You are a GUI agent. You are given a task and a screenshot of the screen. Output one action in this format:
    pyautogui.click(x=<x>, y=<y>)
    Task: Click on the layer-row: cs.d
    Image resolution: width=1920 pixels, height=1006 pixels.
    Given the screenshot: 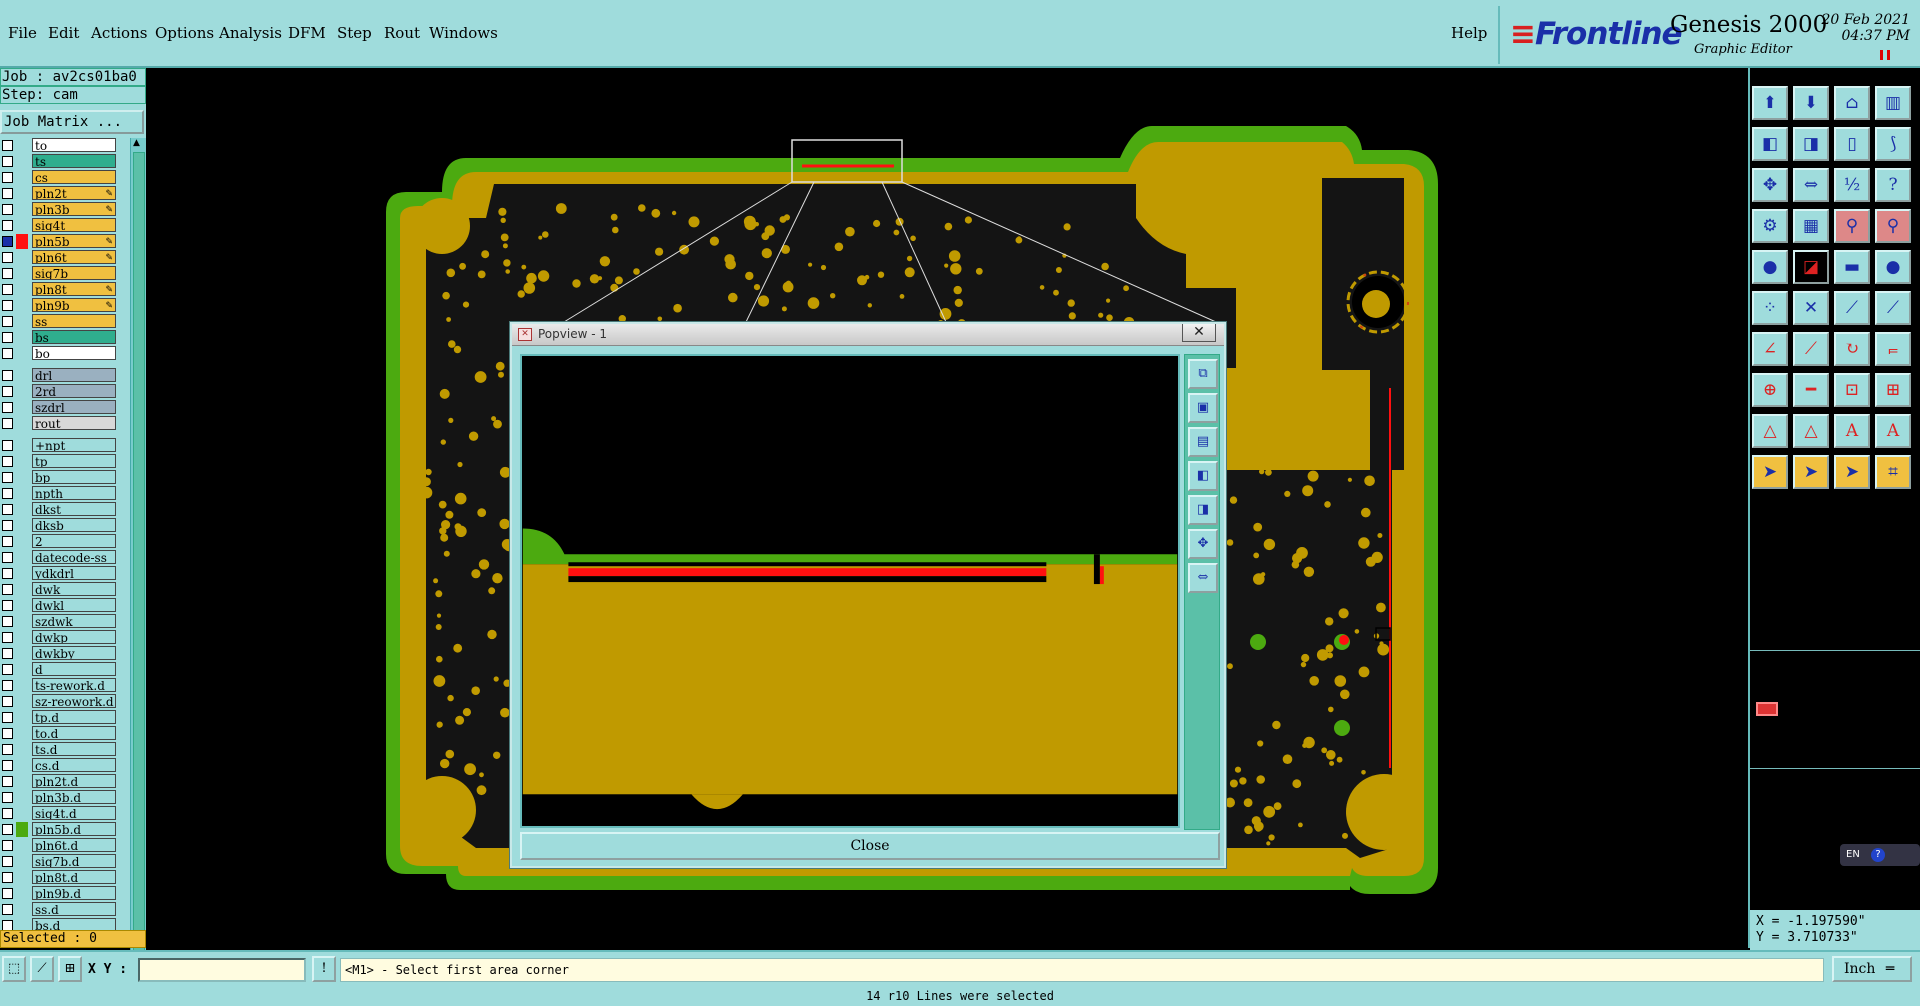 What is the action you would take?
    pyautogui.click(x=59, y=765)
    